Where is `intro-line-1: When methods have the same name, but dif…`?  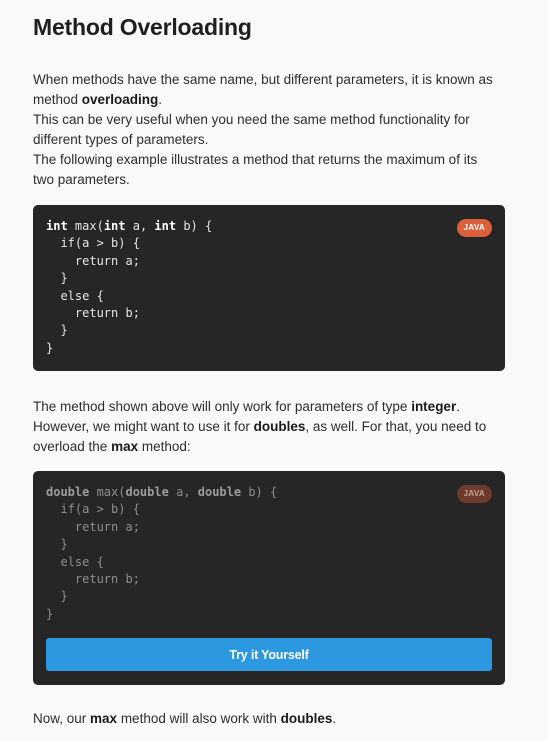 intro-line-1: When methods have the same name, but dif… is located at coordinates (263, 79).